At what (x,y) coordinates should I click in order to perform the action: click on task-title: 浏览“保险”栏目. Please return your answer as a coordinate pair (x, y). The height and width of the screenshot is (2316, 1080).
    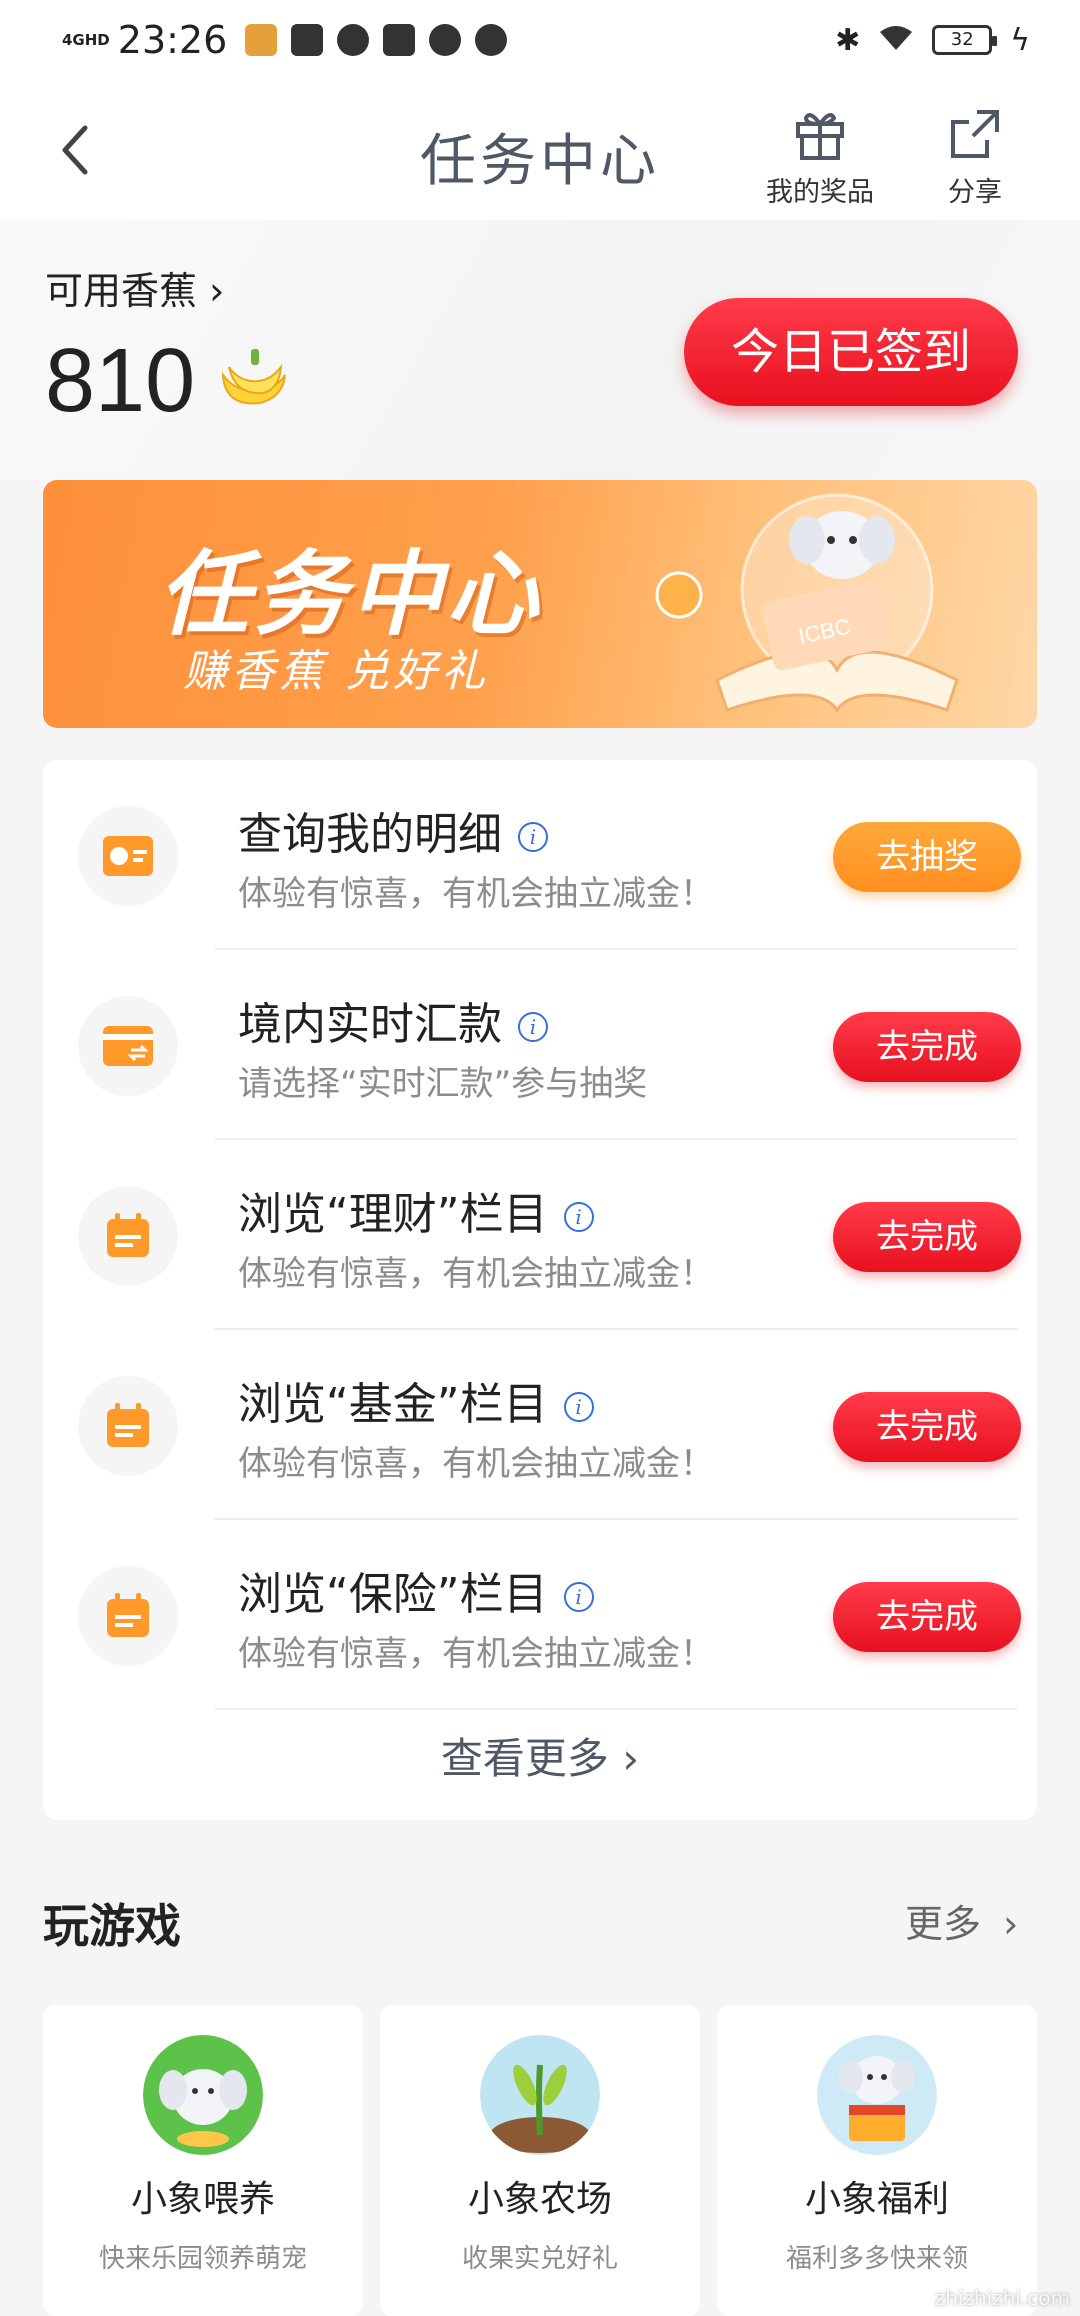
    Looking at the image, I should click on (393, 1594).